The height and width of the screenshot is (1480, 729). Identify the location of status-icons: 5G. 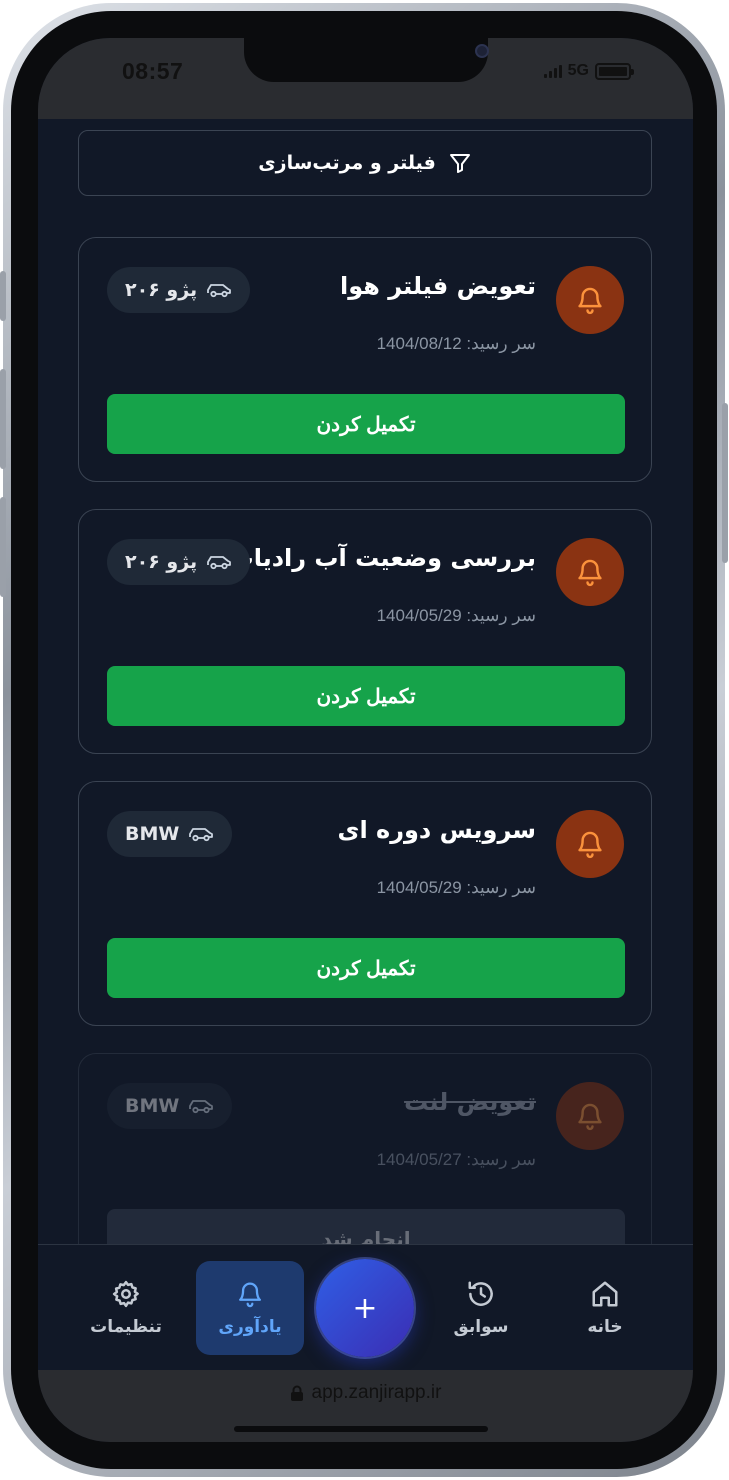
(588, 71).